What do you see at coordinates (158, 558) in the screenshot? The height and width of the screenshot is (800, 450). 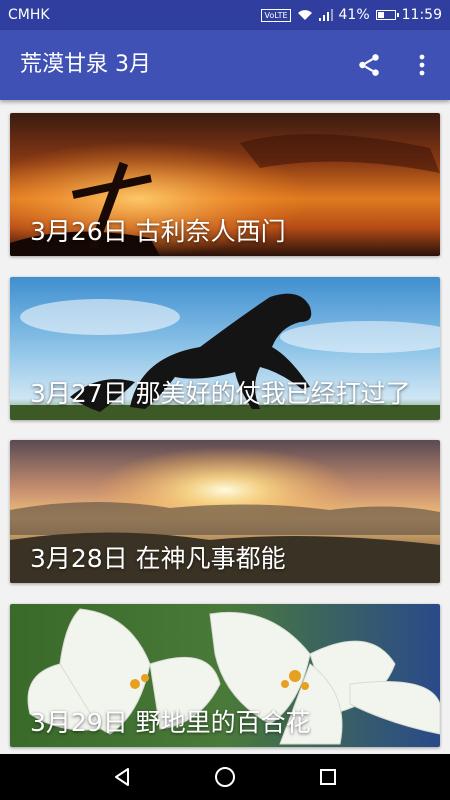 I see `card-title: 3月28日 在神凡事都能` at bounding box center [158, 558].